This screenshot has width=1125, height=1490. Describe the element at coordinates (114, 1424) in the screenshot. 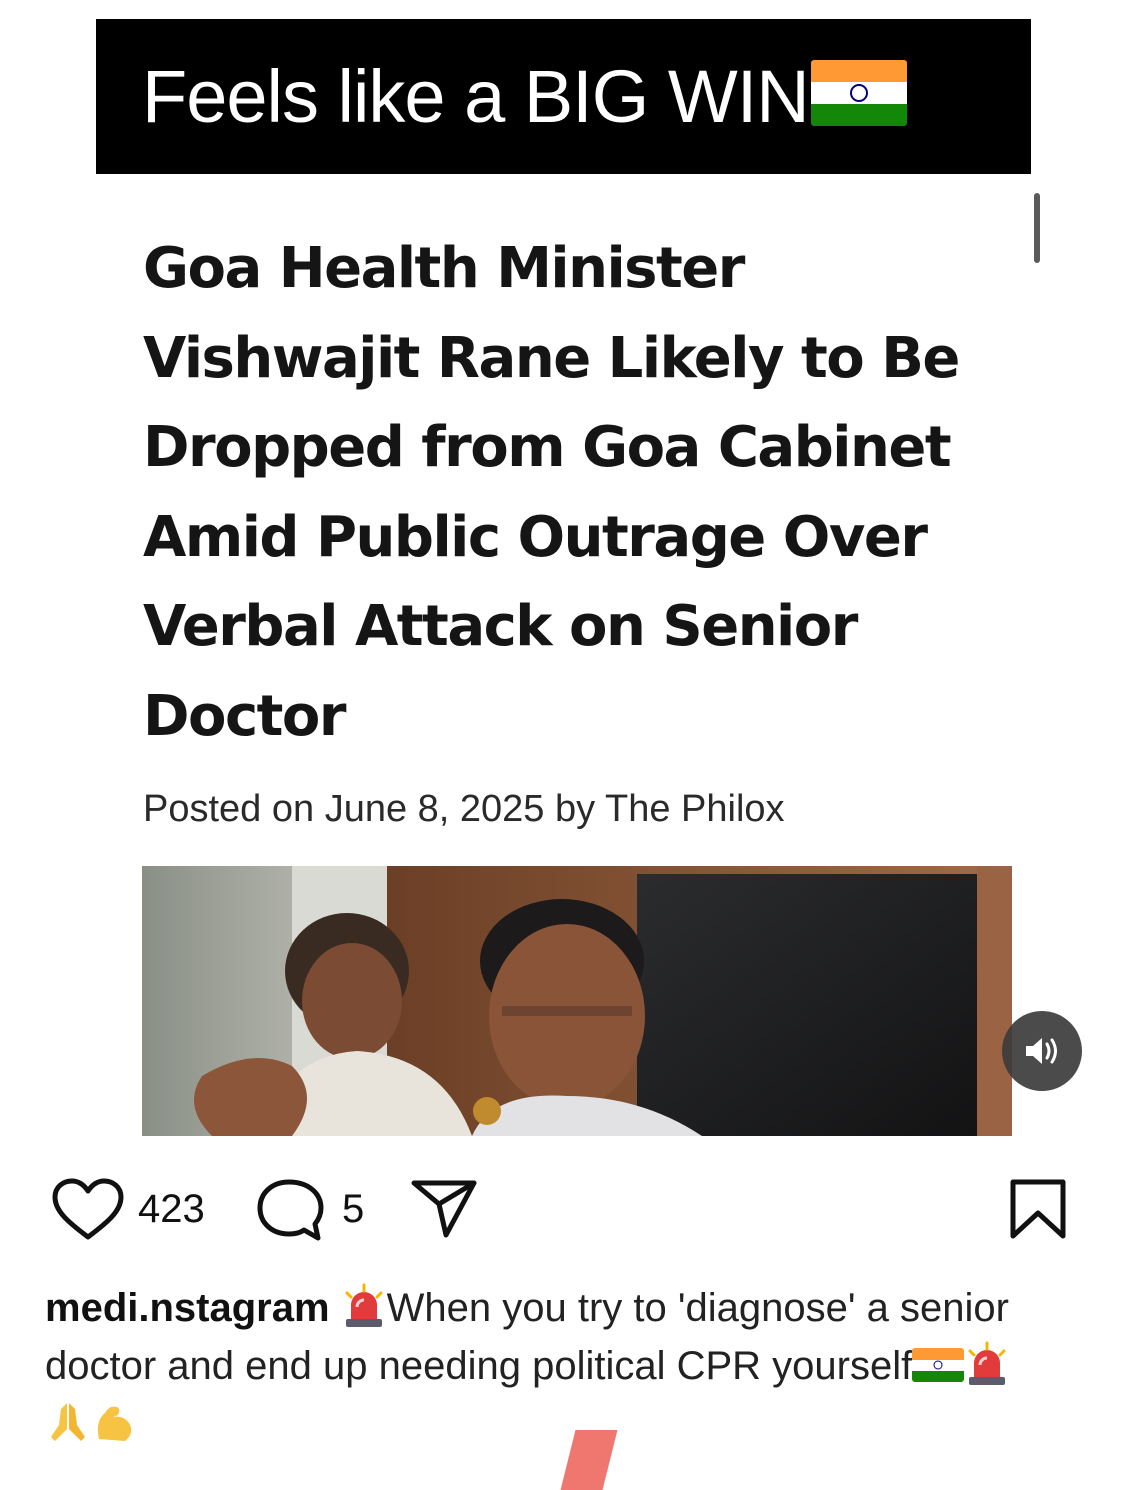

I see `flexed-biceps-icon` at that location.